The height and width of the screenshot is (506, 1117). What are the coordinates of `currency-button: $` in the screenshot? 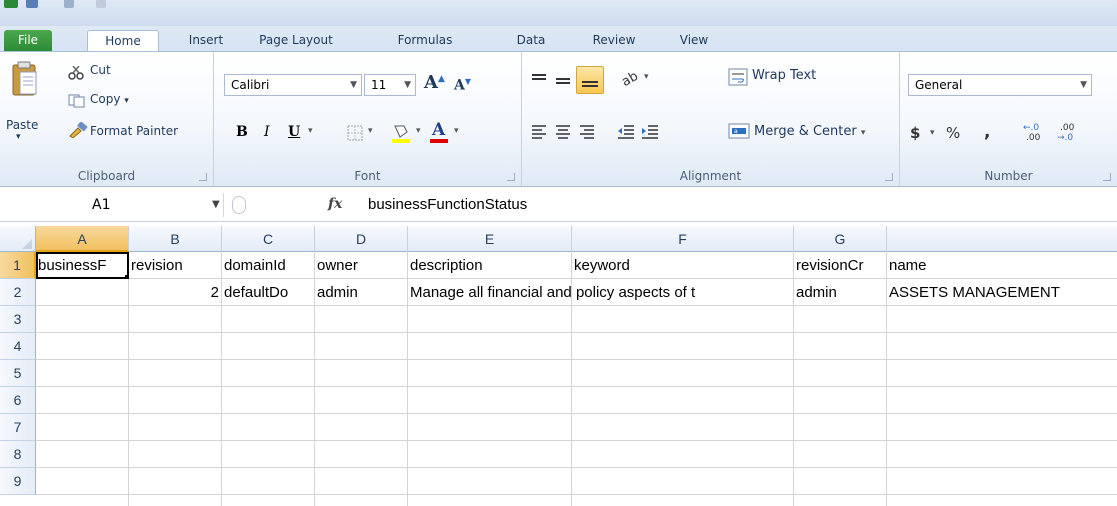 It's located at (915, 133).